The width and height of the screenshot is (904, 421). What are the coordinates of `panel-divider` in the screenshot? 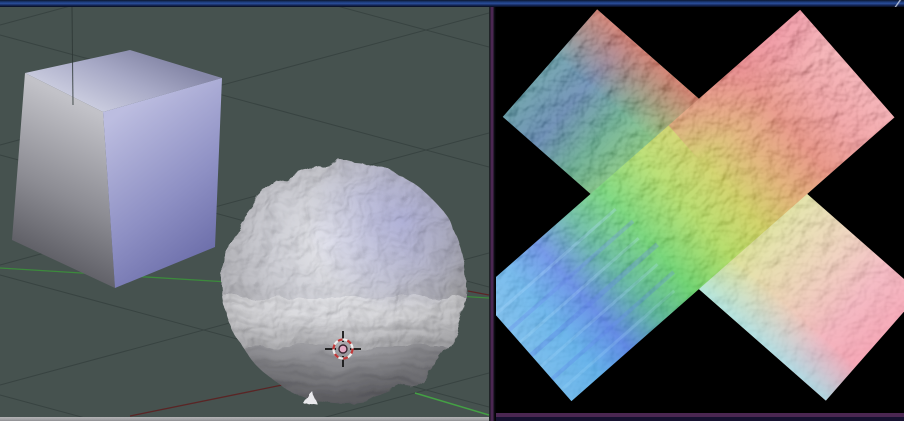 It's located at (492, 214).